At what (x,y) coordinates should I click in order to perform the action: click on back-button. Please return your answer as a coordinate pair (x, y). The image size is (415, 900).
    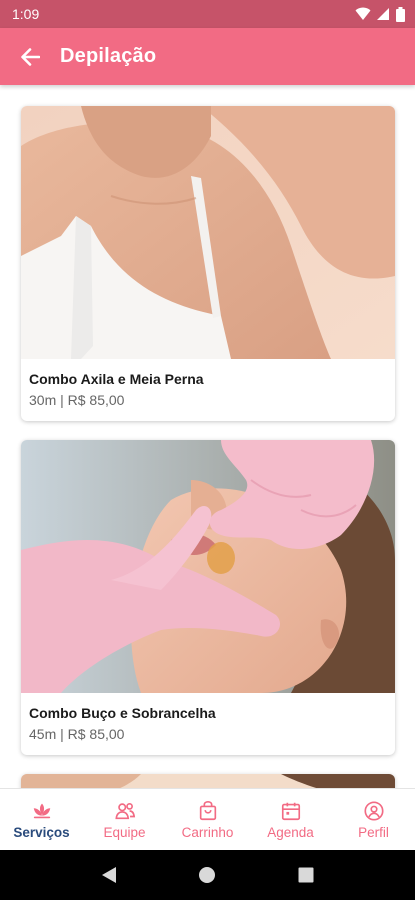
    Looking at the image, I should click on (30, 56).